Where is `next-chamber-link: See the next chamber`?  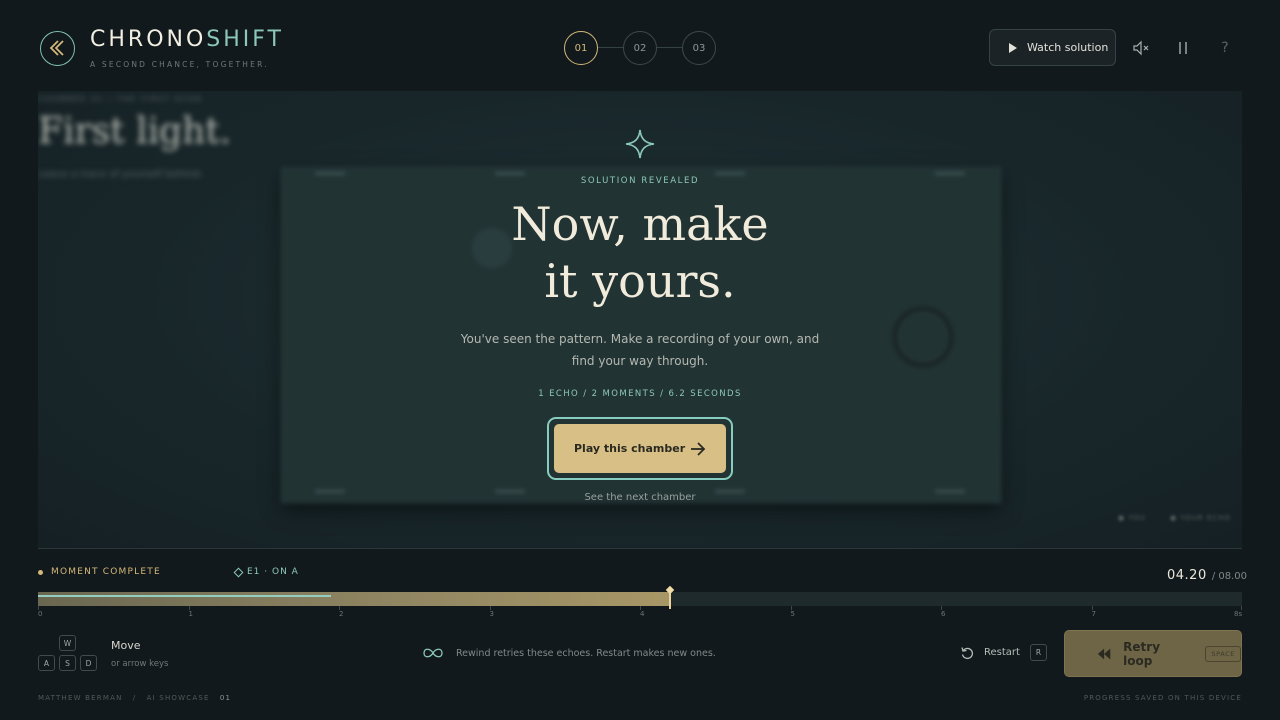
next-chamber-link: See the next chamber is located at coordinates (640, 497).